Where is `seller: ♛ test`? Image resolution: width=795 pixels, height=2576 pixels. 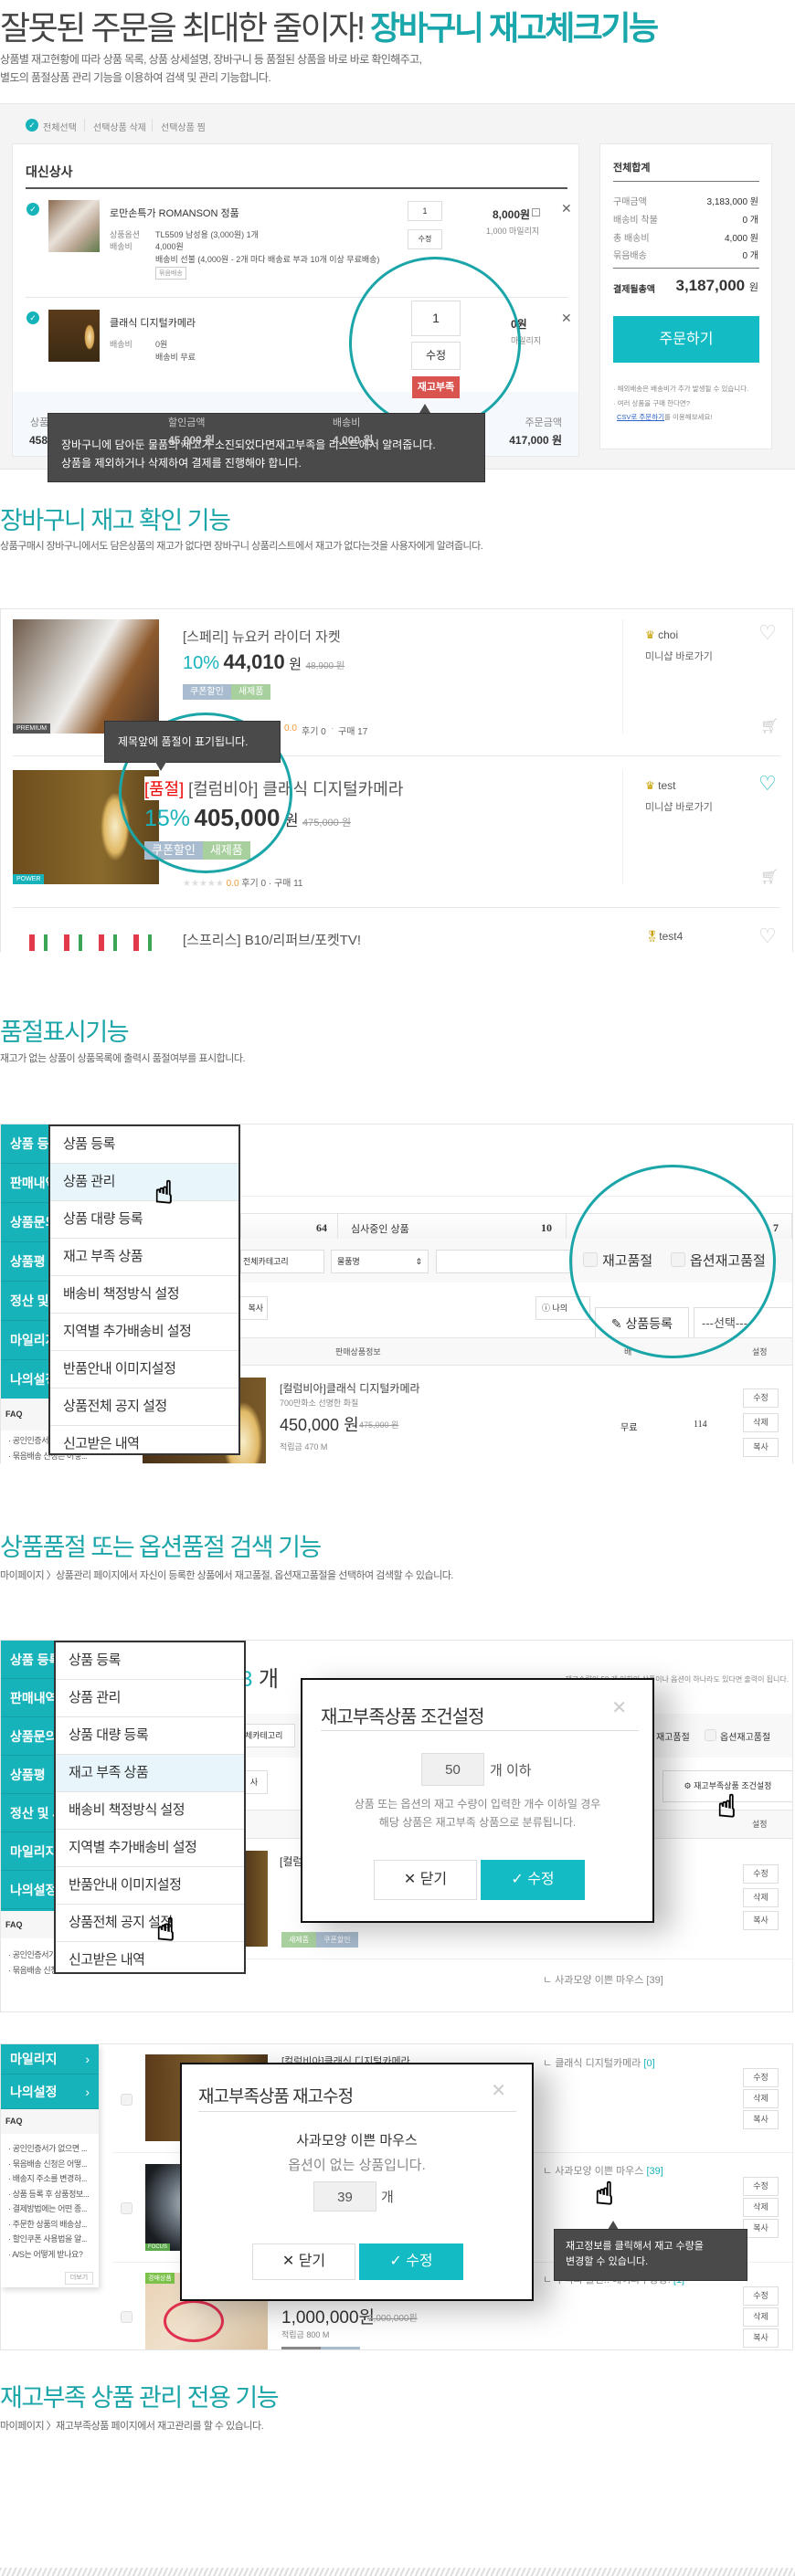 seller: ♛ test is located at coordinates (660, 785).